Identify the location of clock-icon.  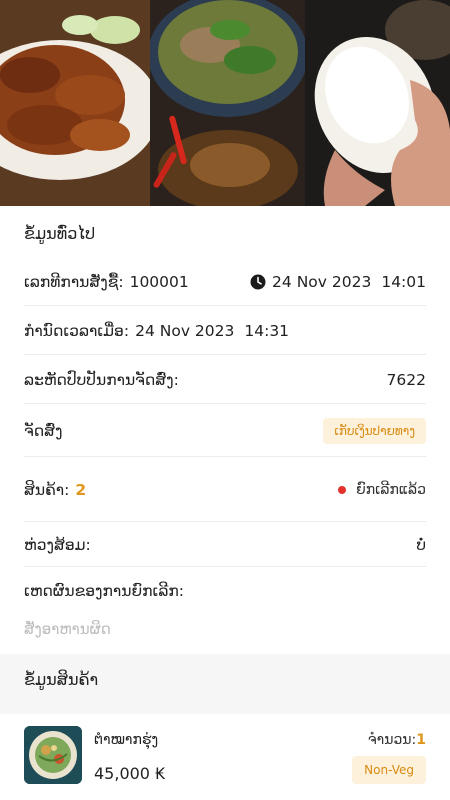
(258, 281).